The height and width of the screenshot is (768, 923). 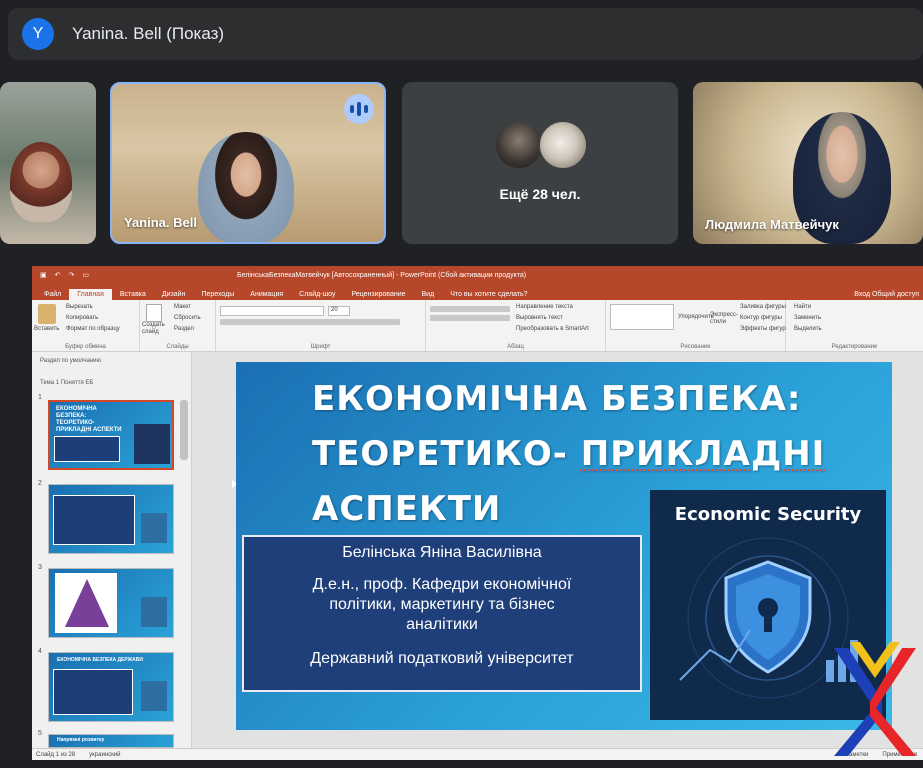 What do you see at coordinates (724, 319) in the screenshot?
I see `quick-styles-button: Экспресс-стили` at bounding box center [724, 319].